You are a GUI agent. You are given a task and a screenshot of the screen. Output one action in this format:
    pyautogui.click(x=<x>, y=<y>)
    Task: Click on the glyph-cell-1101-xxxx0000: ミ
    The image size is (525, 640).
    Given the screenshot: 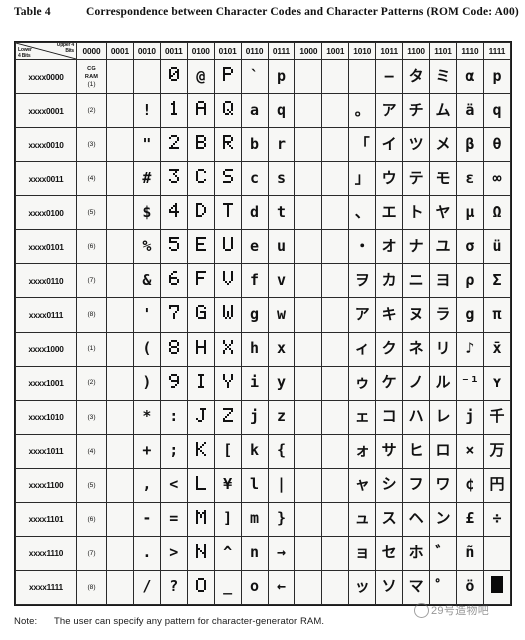 What is the action you would take?
    pyautogui.click(x=443, y=76)
    